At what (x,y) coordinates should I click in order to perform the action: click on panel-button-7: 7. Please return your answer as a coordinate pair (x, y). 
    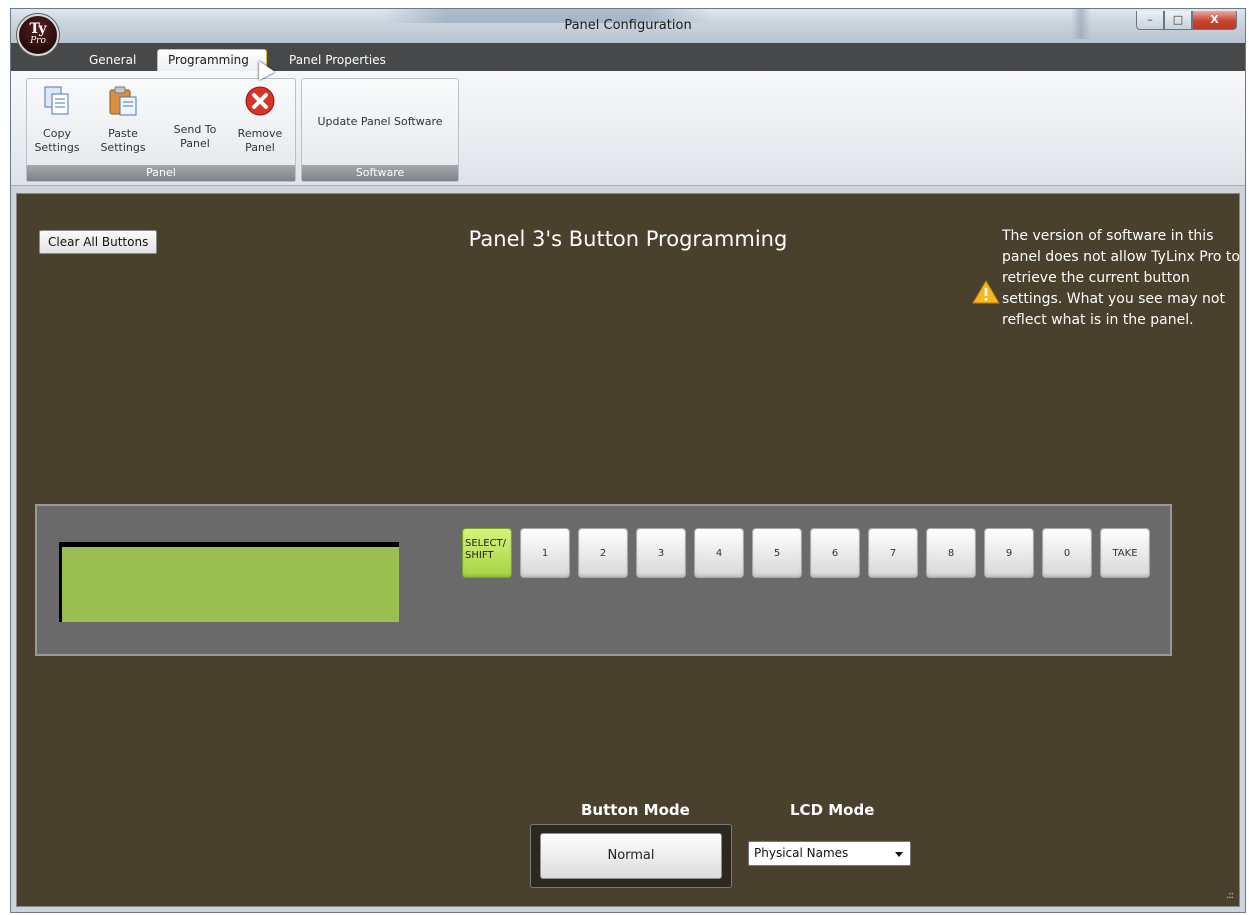
    Looking at the image, I should click on (893, 553).